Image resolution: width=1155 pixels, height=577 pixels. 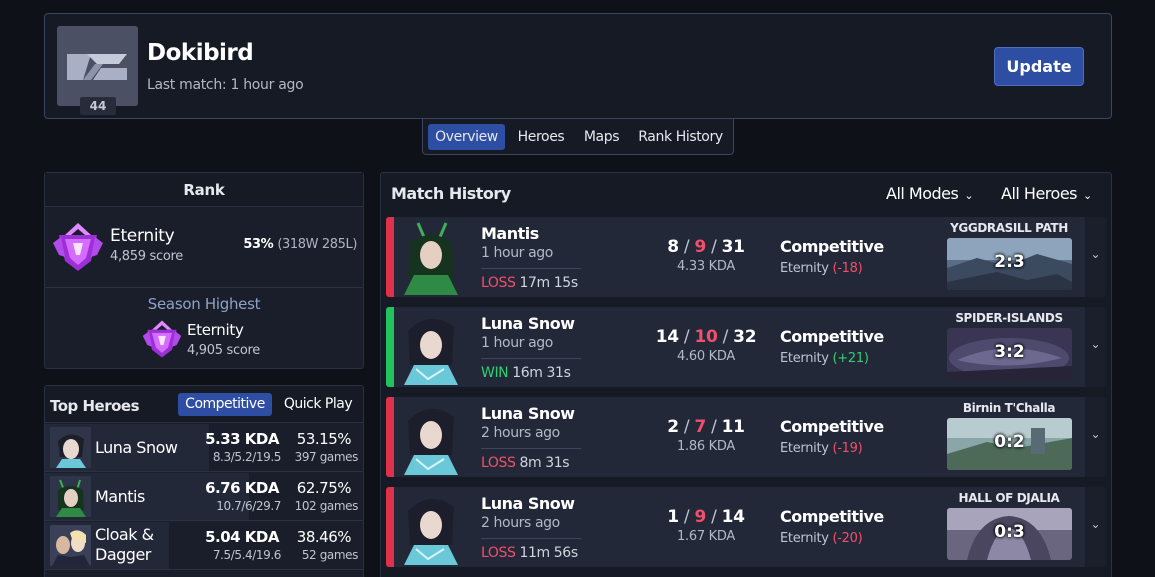 I want to click on tab-maps: Maps, so click(x=601, y=137).